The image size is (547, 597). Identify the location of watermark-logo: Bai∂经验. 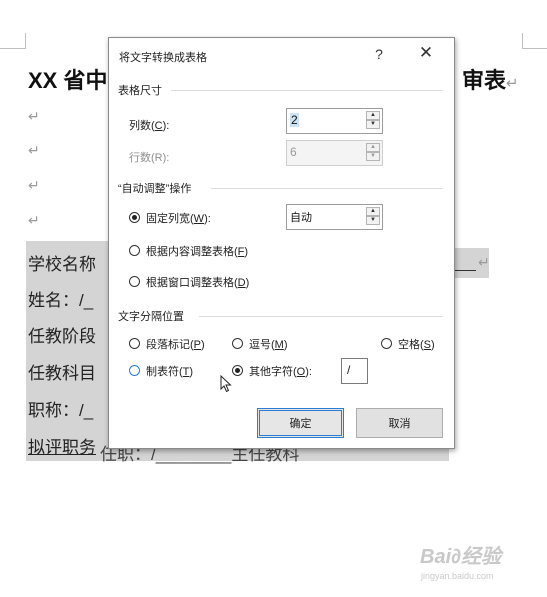
(461, 557).